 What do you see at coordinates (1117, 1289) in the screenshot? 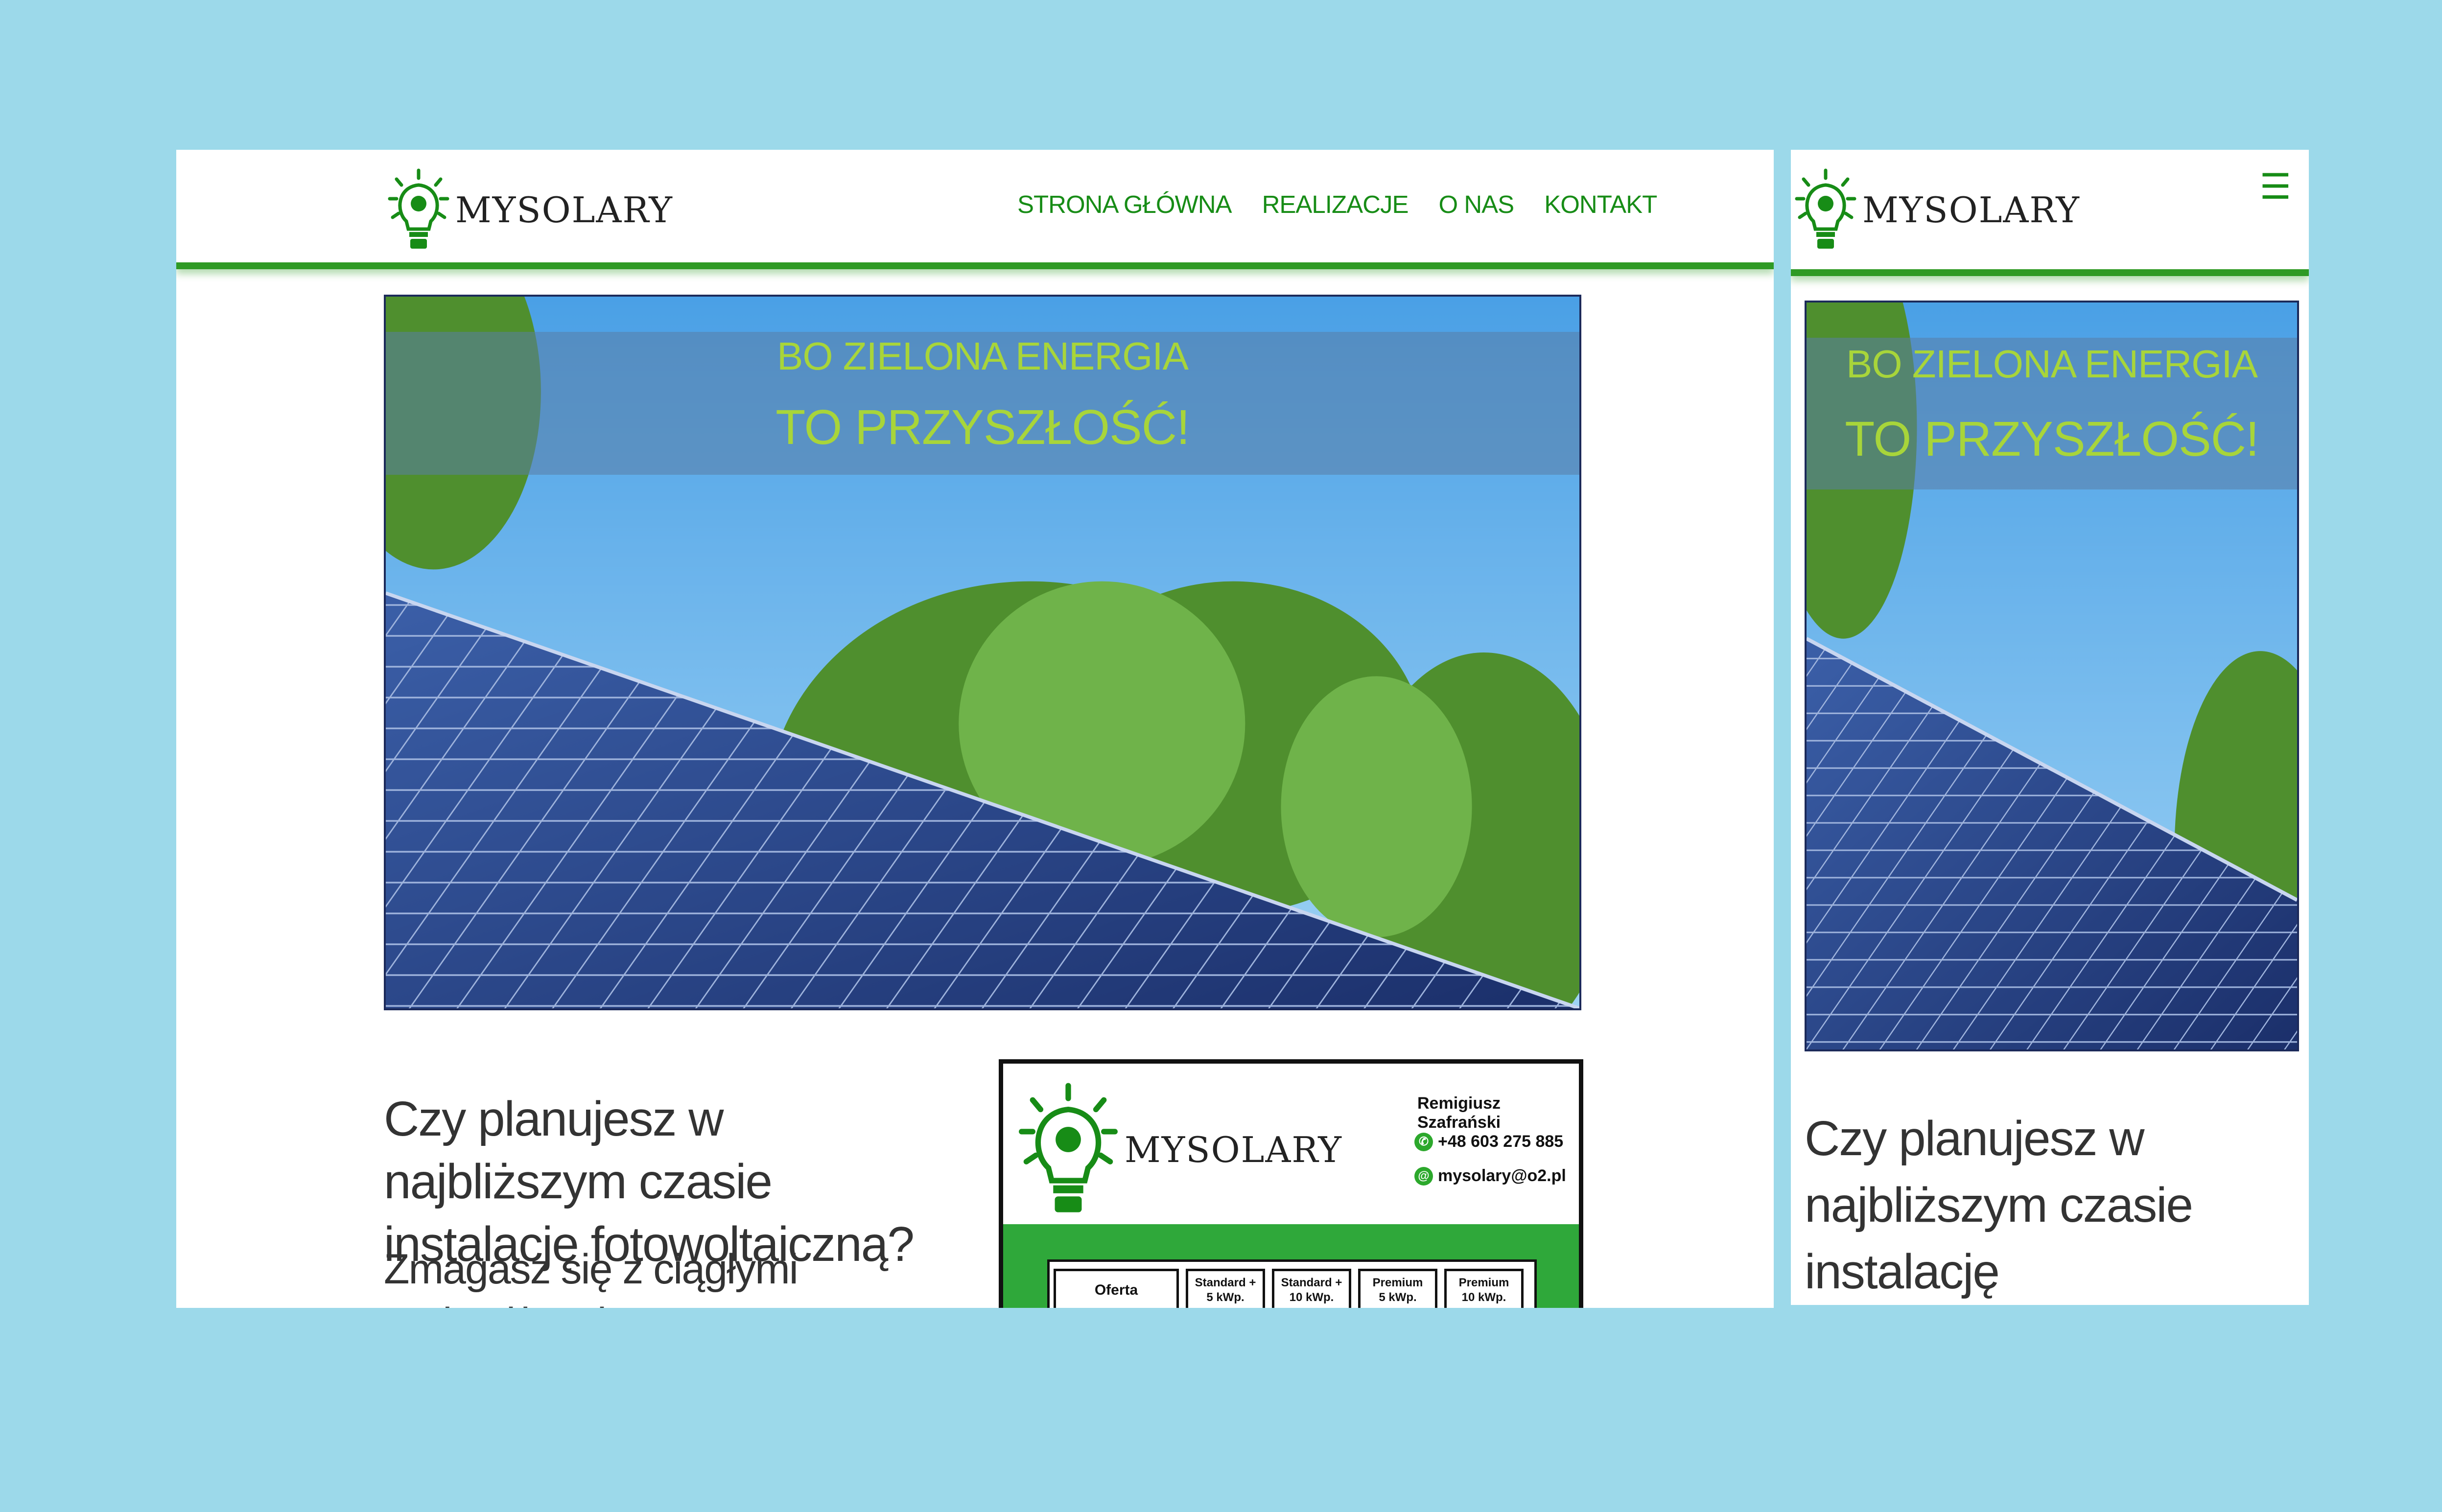
I see `offer-table-header: Oferta` at bounding box center [1117, 1289].